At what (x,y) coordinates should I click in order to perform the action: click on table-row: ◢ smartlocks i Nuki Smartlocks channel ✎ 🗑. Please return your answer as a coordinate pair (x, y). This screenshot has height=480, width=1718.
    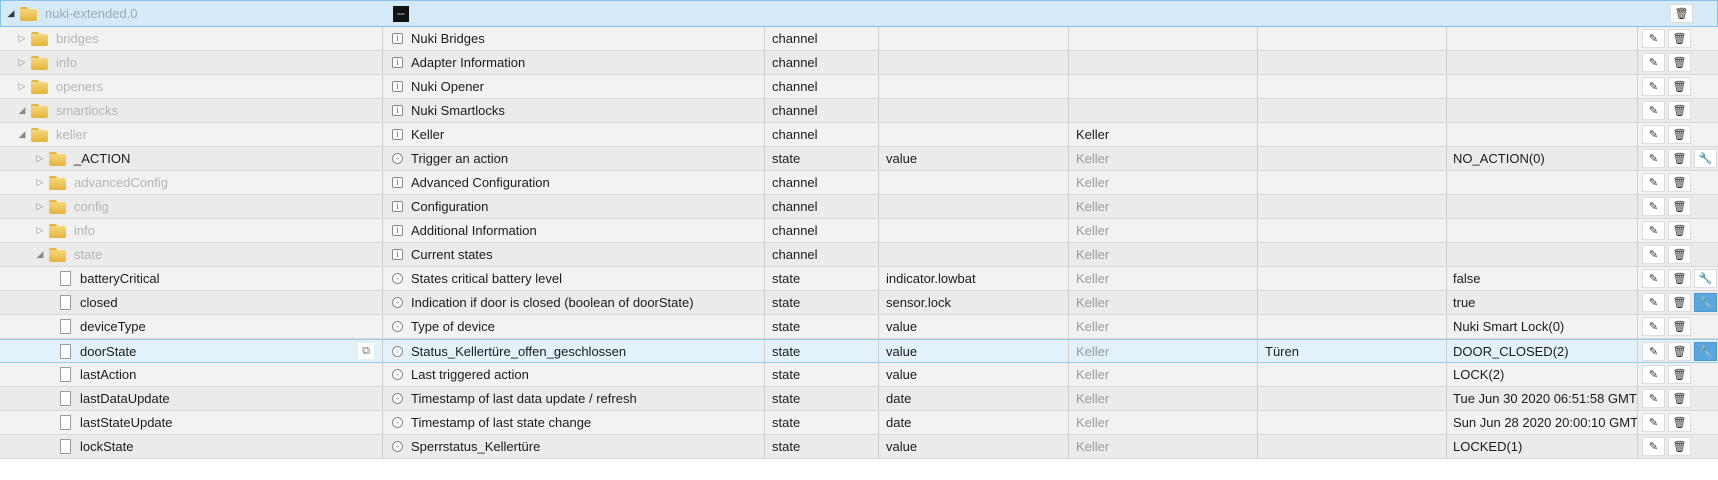
    Looking at the image, I should click on (859, 111).